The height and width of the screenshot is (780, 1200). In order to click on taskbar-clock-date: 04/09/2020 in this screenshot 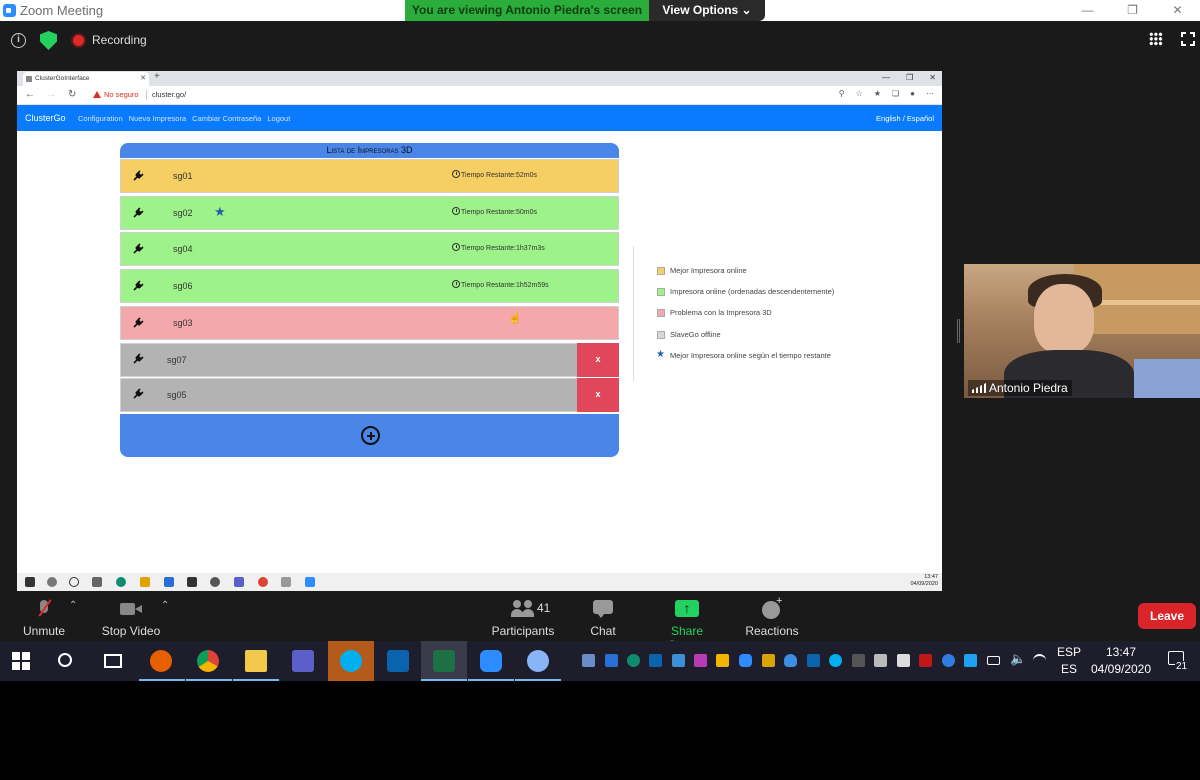, I will do `click(1121, 669)`.